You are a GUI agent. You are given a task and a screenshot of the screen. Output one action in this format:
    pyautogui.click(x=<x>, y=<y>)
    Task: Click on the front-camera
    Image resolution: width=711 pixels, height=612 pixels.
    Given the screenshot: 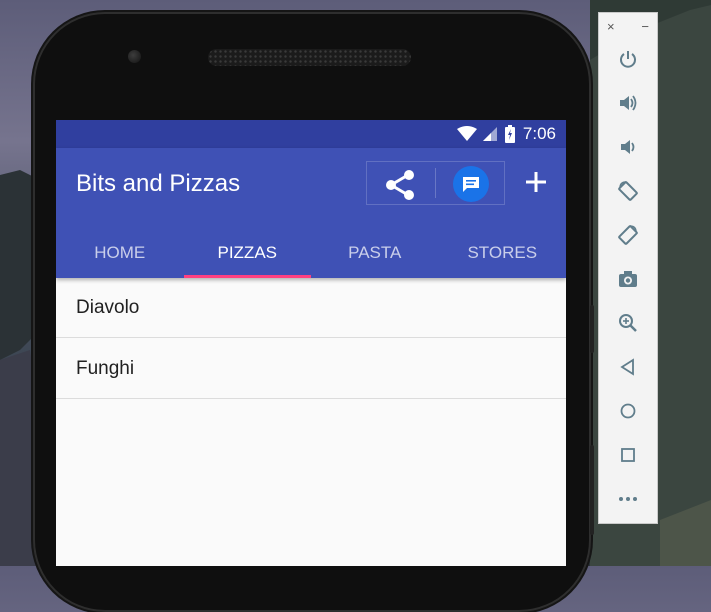 What is the action you would take?
    pyautogui.click(x=134, y=56)
    